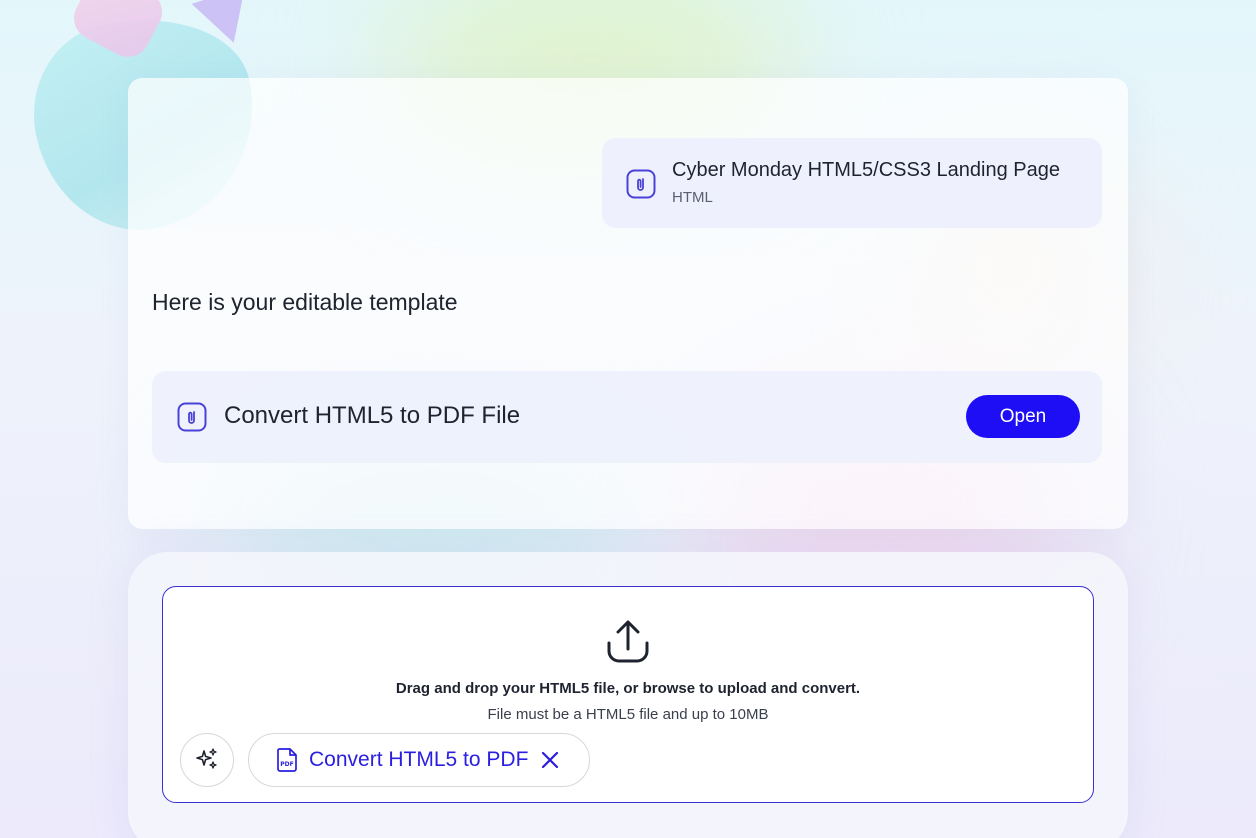 The image size is (1256, 838). What do you see at coordinates (866, 170) in the screenshot?
I see `file-title: Cyber Monday HTML5/CSS3 Landing Page` at bounding box center [866, 170].